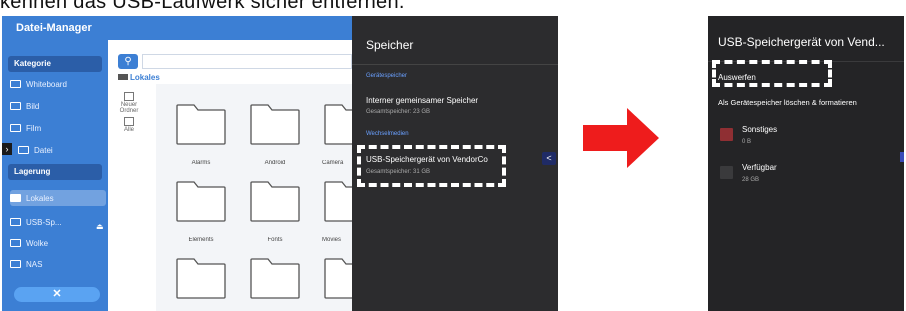  I want to click on sidebar-item-label: NAS, so click(34, 264).